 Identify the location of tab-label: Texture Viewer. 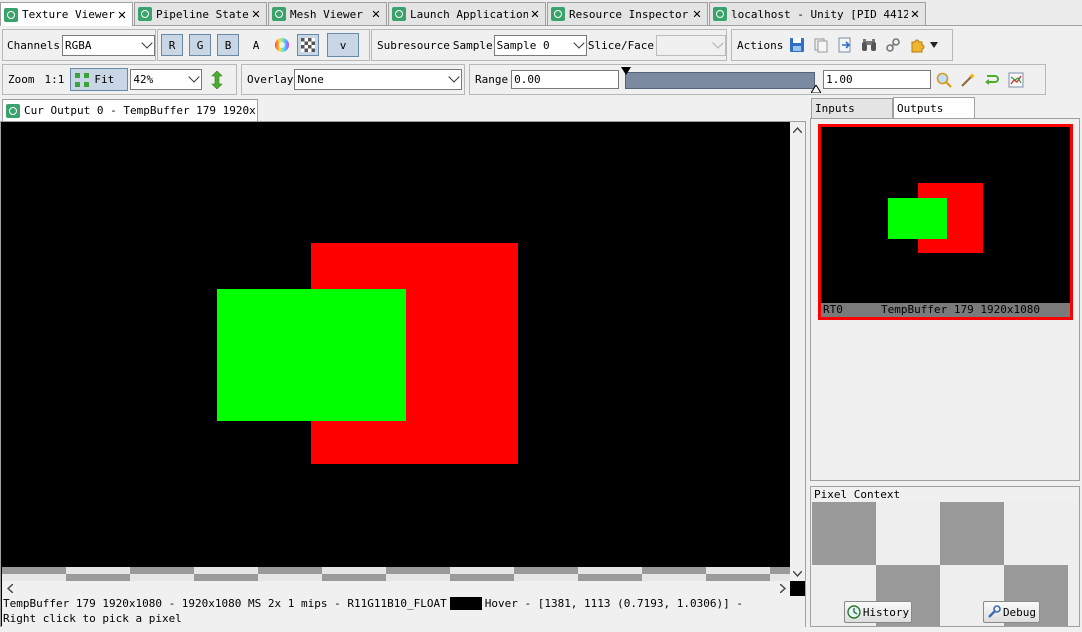
(68, 14).